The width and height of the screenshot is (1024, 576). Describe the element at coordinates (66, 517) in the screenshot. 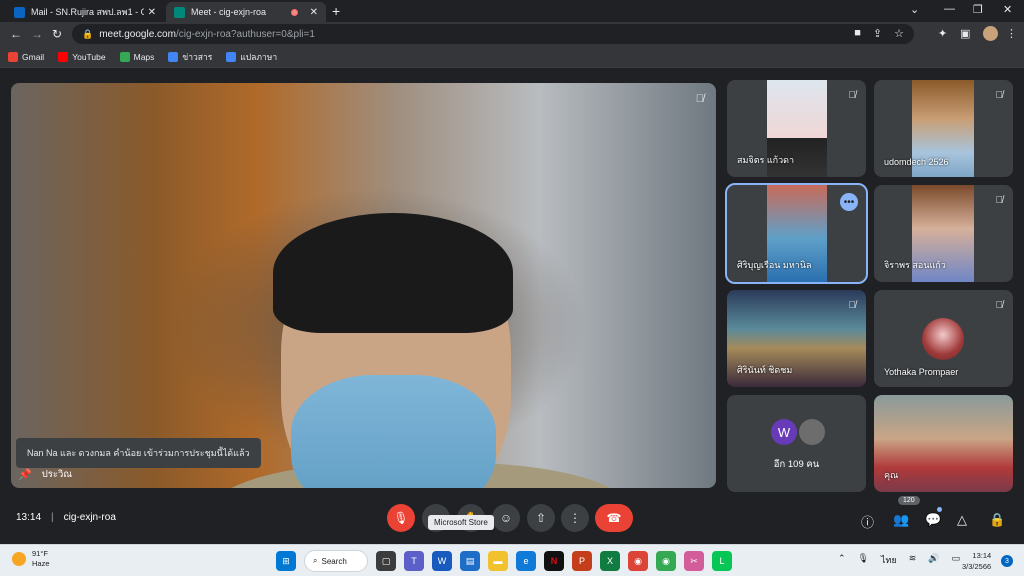

I see `meeting-info: 13:14 | cig-exjn-roa` at that location.